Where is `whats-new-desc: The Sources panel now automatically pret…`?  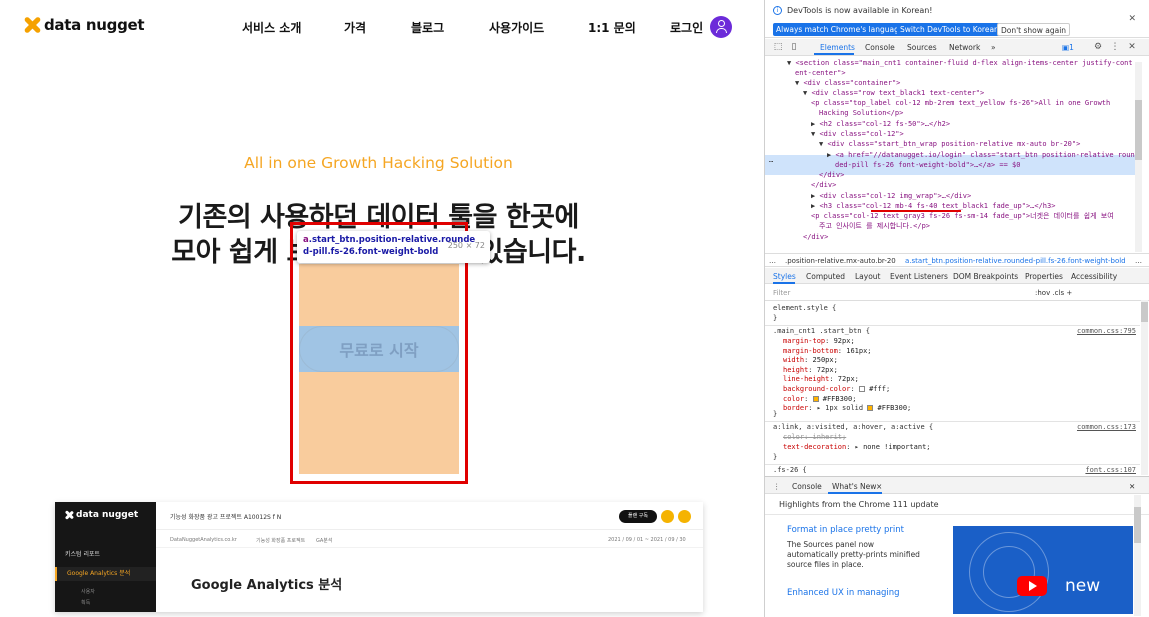 whats-new-desc: The Sources panel now automatically pret… is located at coordinates (853, 554).